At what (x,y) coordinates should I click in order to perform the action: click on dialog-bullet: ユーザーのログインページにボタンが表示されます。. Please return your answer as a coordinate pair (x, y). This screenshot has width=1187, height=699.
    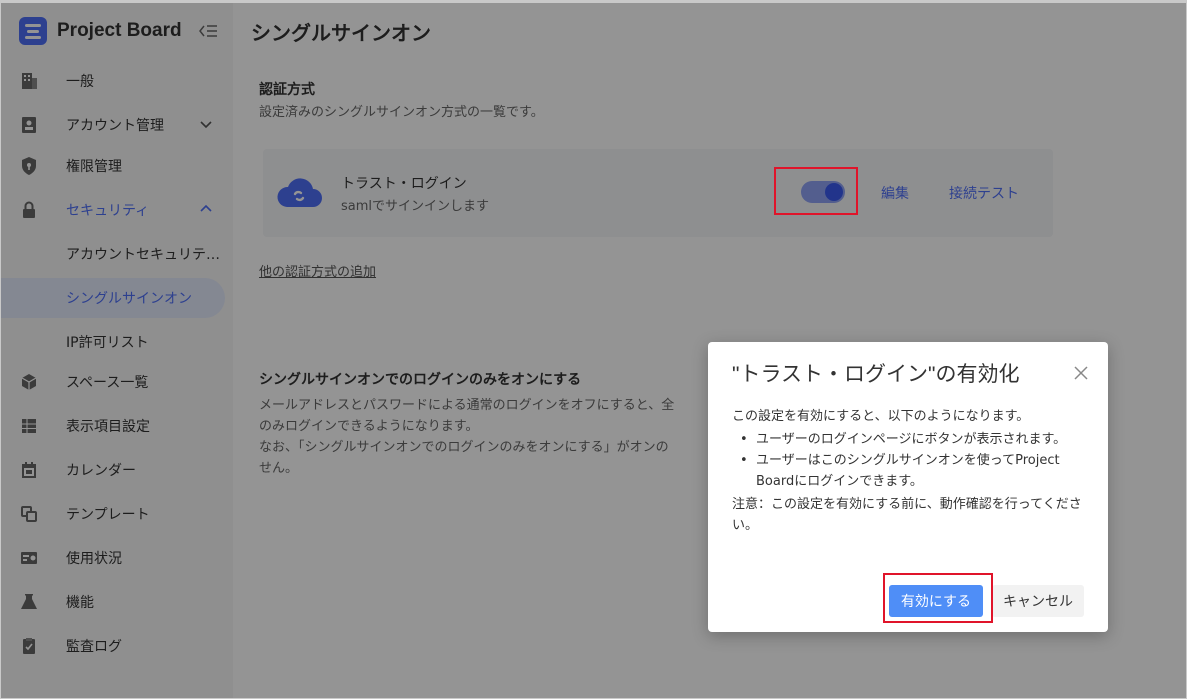
    Looking at the image, I should click on (908, 439).